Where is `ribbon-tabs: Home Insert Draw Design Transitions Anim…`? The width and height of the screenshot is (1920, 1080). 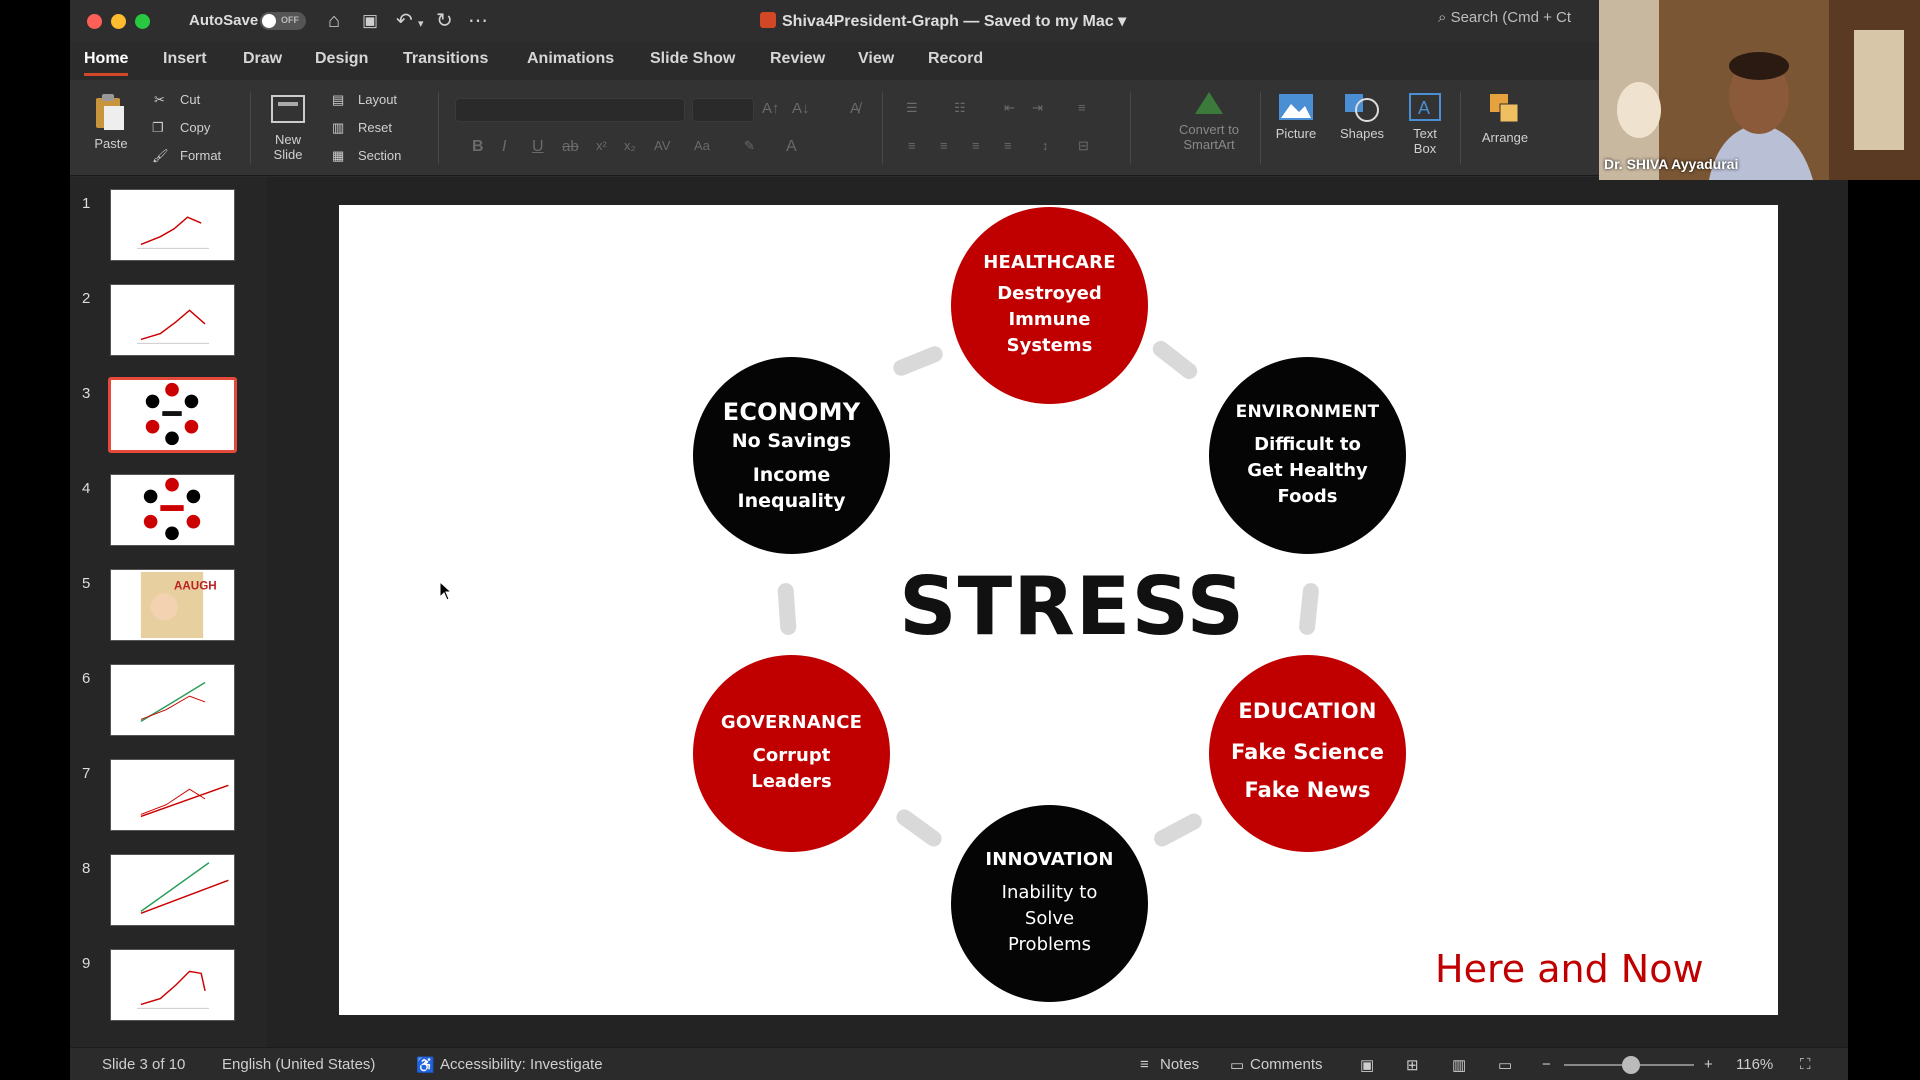
ribbon-tabs: Home Insert Draw Design Transitions Anim… is located at coordinates (959, 60).